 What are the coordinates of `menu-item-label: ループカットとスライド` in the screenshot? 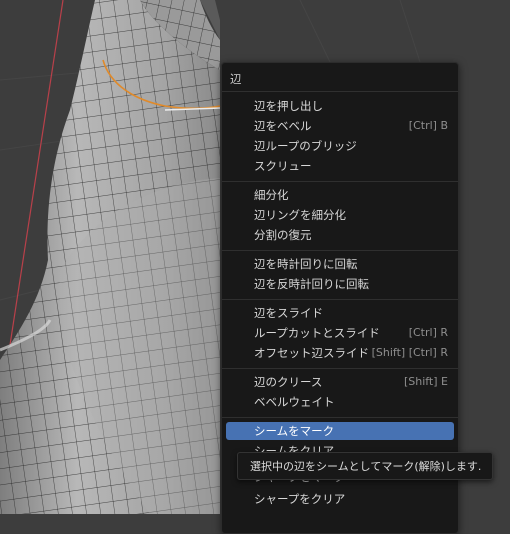 It's located at (317, 333).